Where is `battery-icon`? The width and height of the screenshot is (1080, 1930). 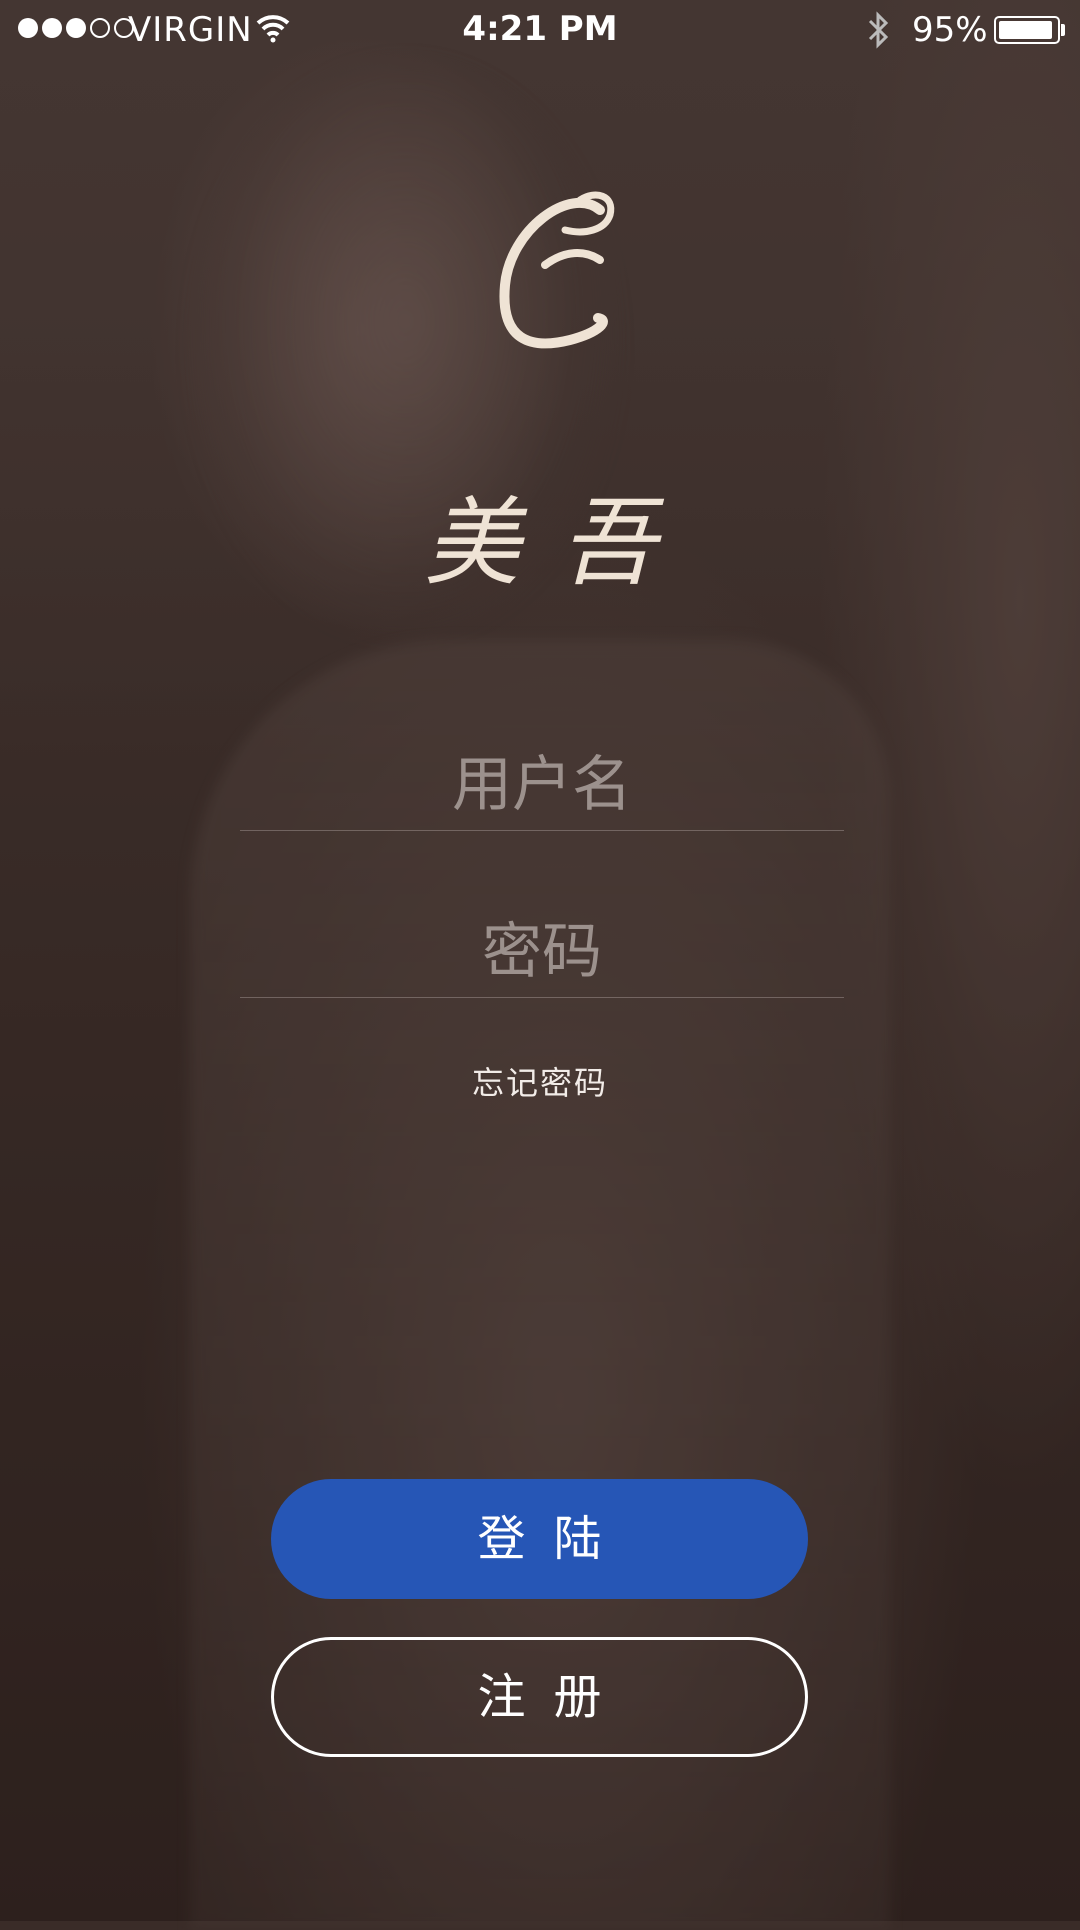 battery-icon is located at coordinates (1027, 30).